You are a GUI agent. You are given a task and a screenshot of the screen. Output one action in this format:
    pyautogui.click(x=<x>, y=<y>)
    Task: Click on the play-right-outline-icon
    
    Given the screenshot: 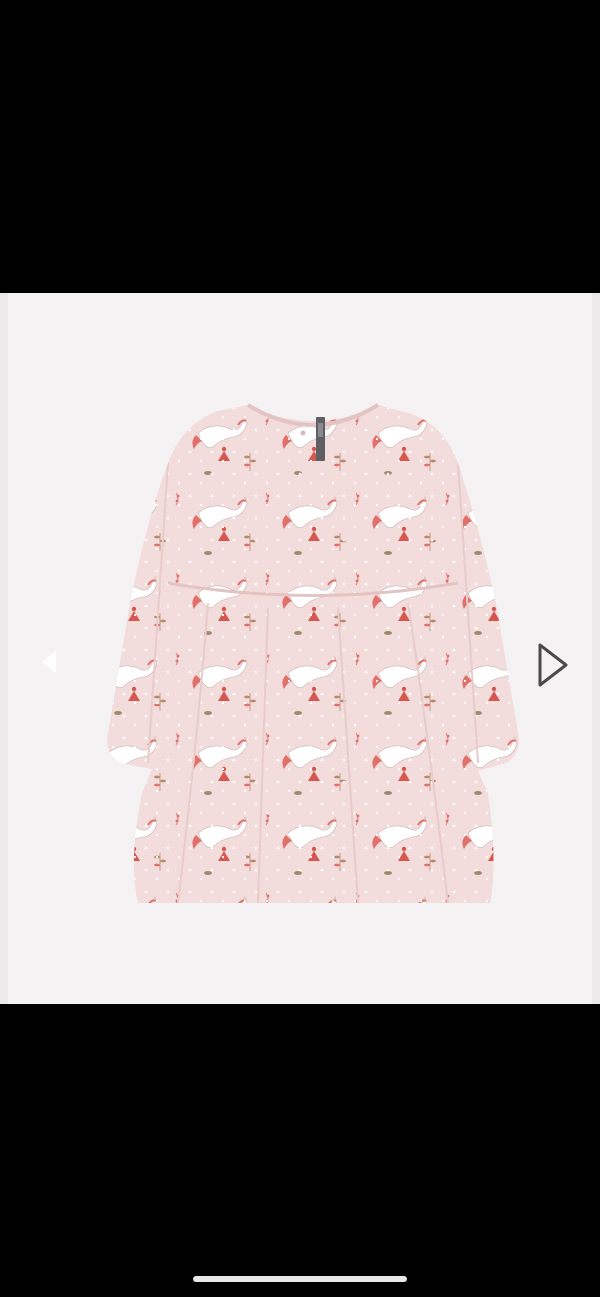 What is the action you would take?
    pyautogui.click(x=553, y=665)
    